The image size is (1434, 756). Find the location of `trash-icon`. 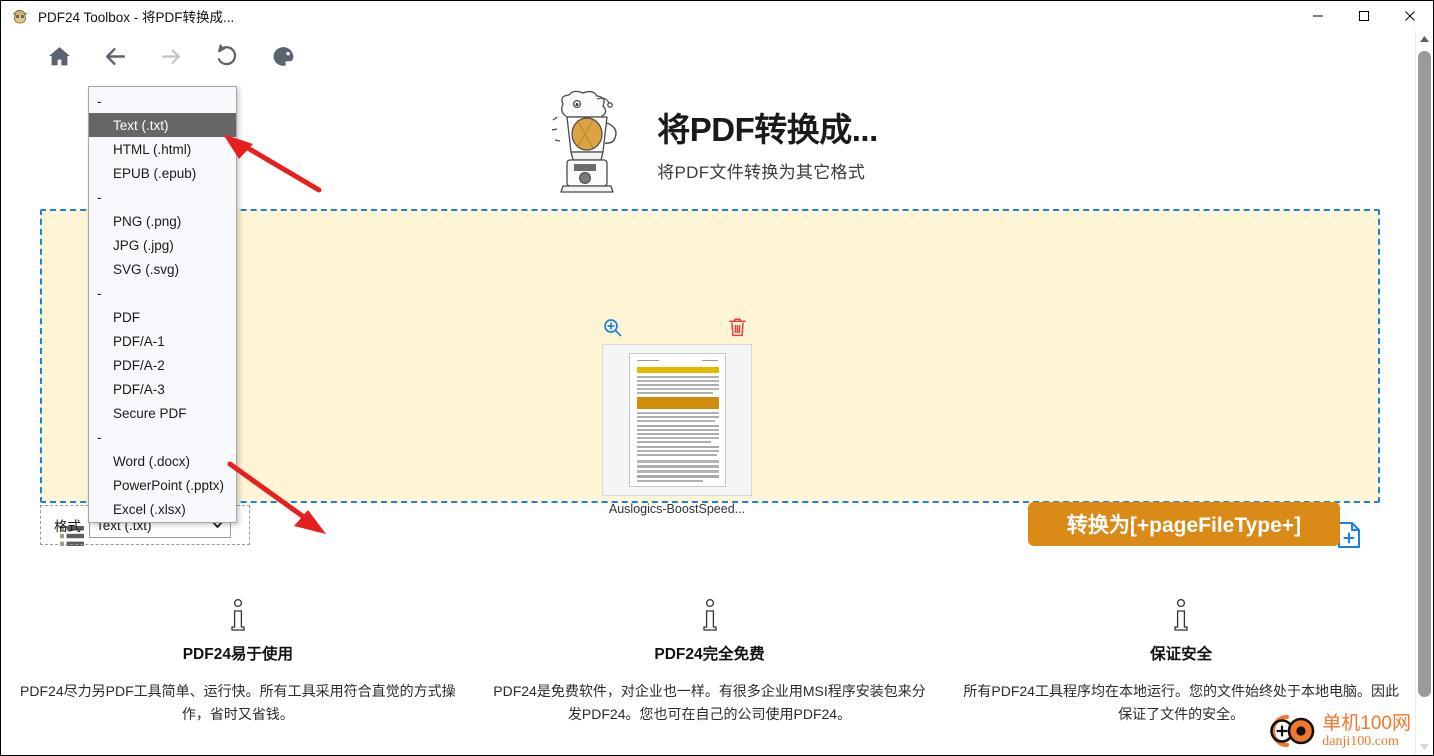

trash-icon is located at coordinates (737, 327).